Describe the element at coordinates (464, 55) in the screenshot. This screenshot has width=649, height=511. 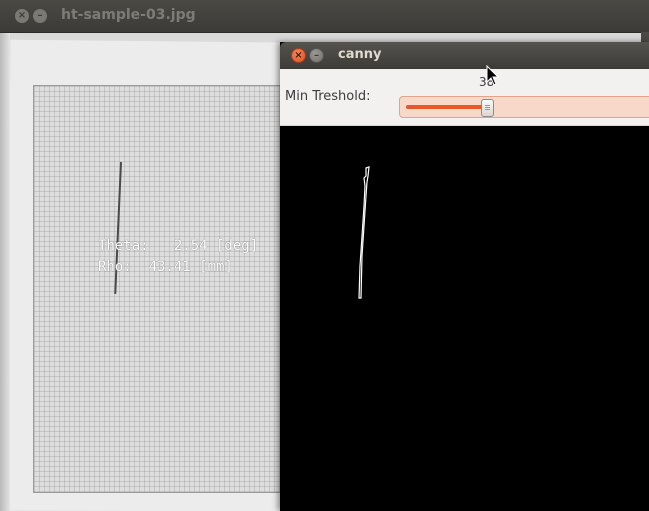
I see `canny-window-titlebar: × – canny` at that location.